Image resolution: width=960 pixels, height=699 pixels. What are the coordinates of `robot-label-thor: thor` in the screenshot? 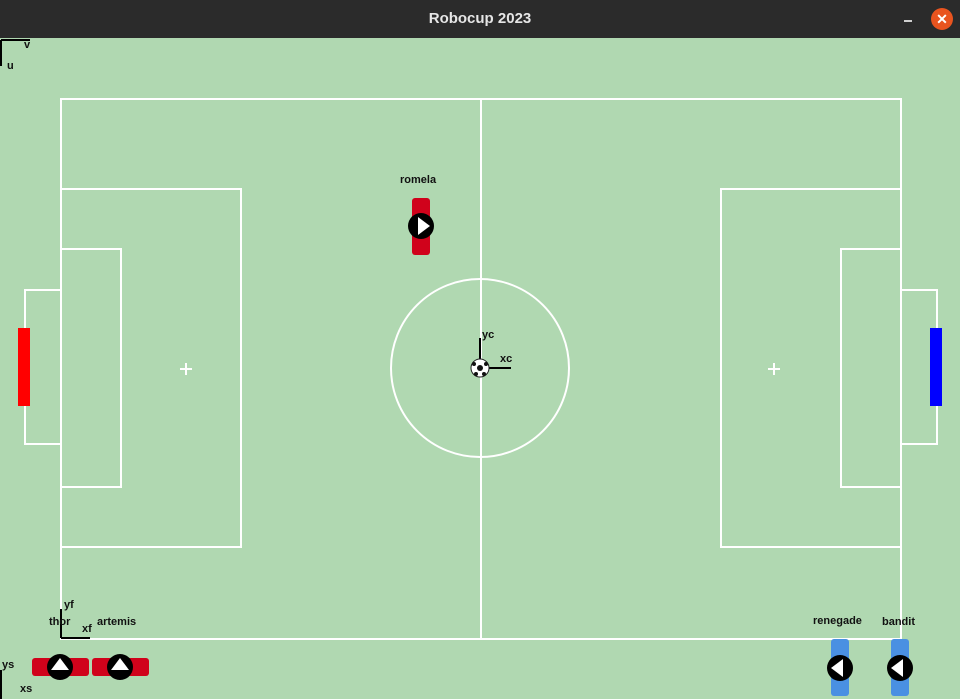 It's located at (60, 622).